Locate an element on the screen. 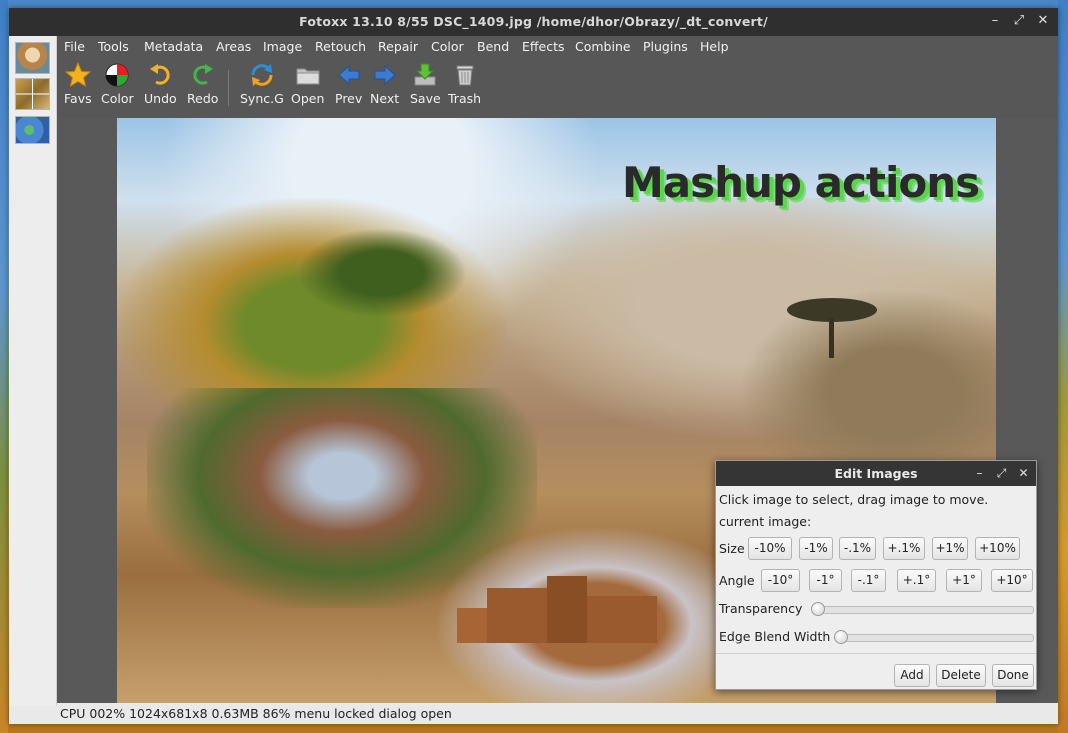 The width and height of the screenshot is (1068, 733). color-button: Color is located at coordinates (117, 84).